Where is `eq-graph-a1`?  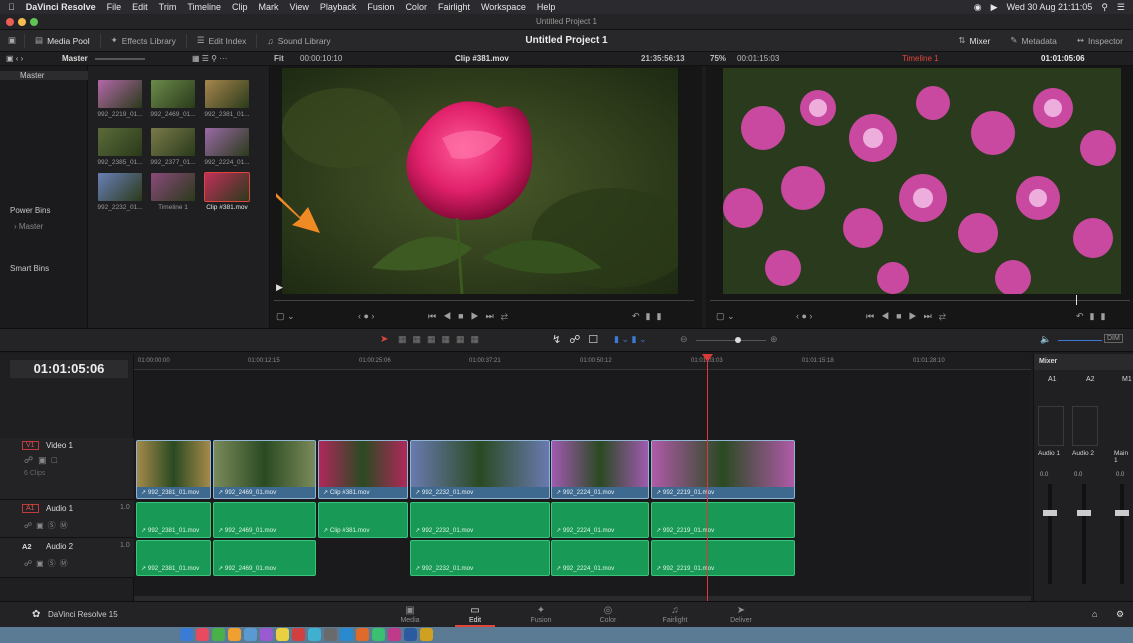 eq-graph-a1 is located at coordinates (1051, 426).